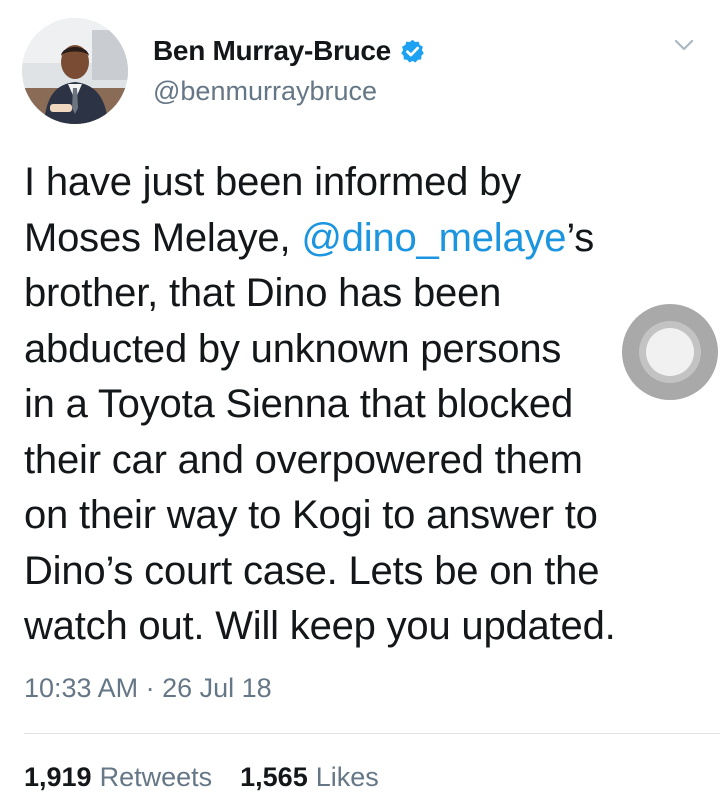  I want to click on likes-label: Likes, so click(347, 777).